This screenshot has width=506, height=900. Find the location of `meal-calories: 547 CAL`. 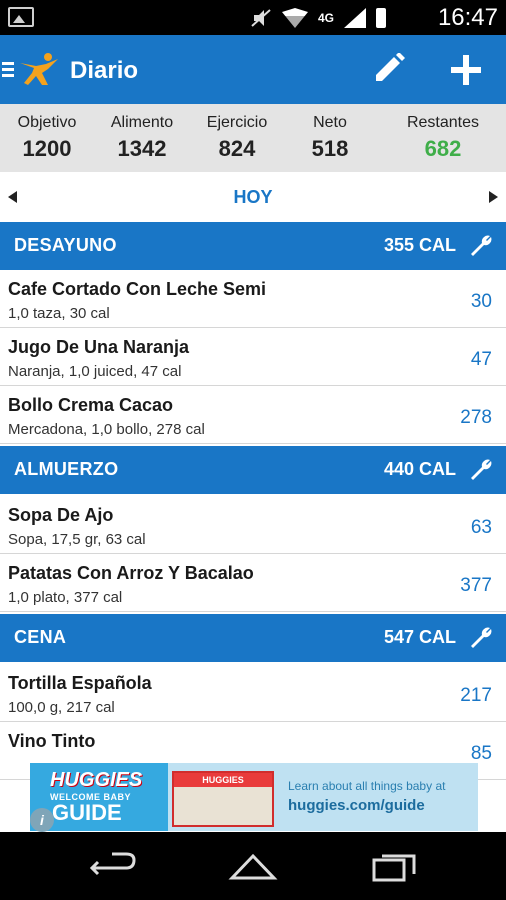

meal-calories: 547 CAL is located at coordinates (419, 637).